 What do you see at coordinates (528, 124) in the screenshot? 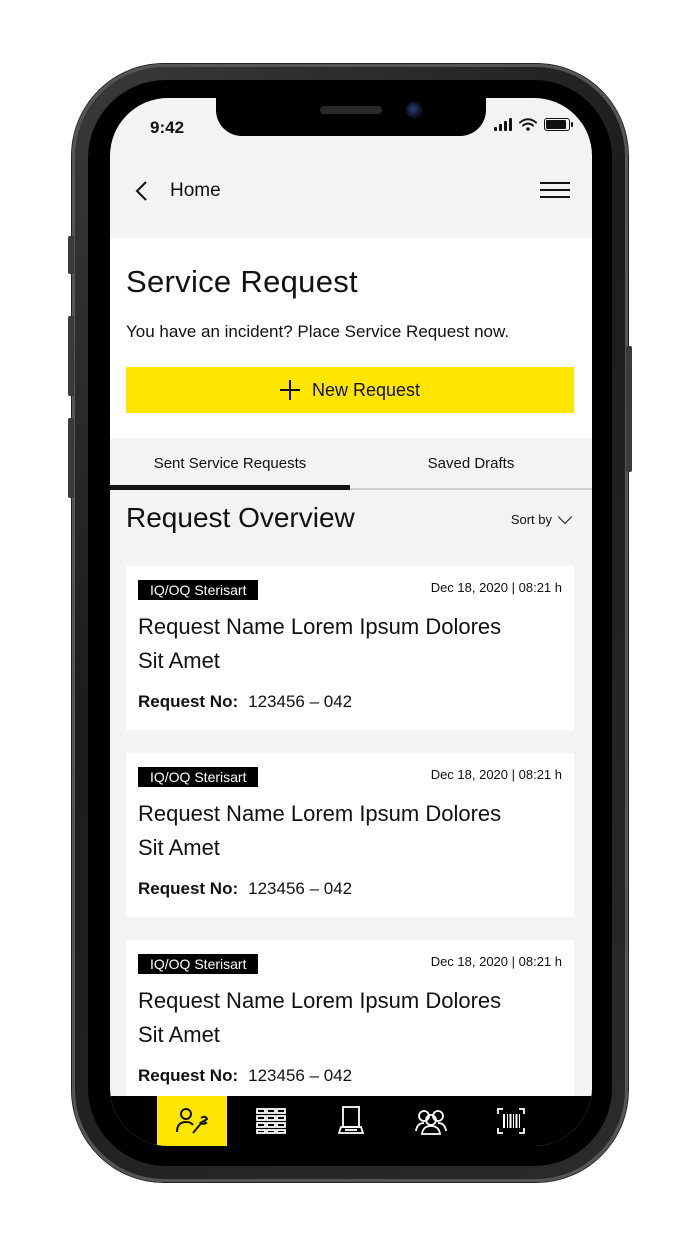
I see `wifi-icon` at bounding box center [528, 124].